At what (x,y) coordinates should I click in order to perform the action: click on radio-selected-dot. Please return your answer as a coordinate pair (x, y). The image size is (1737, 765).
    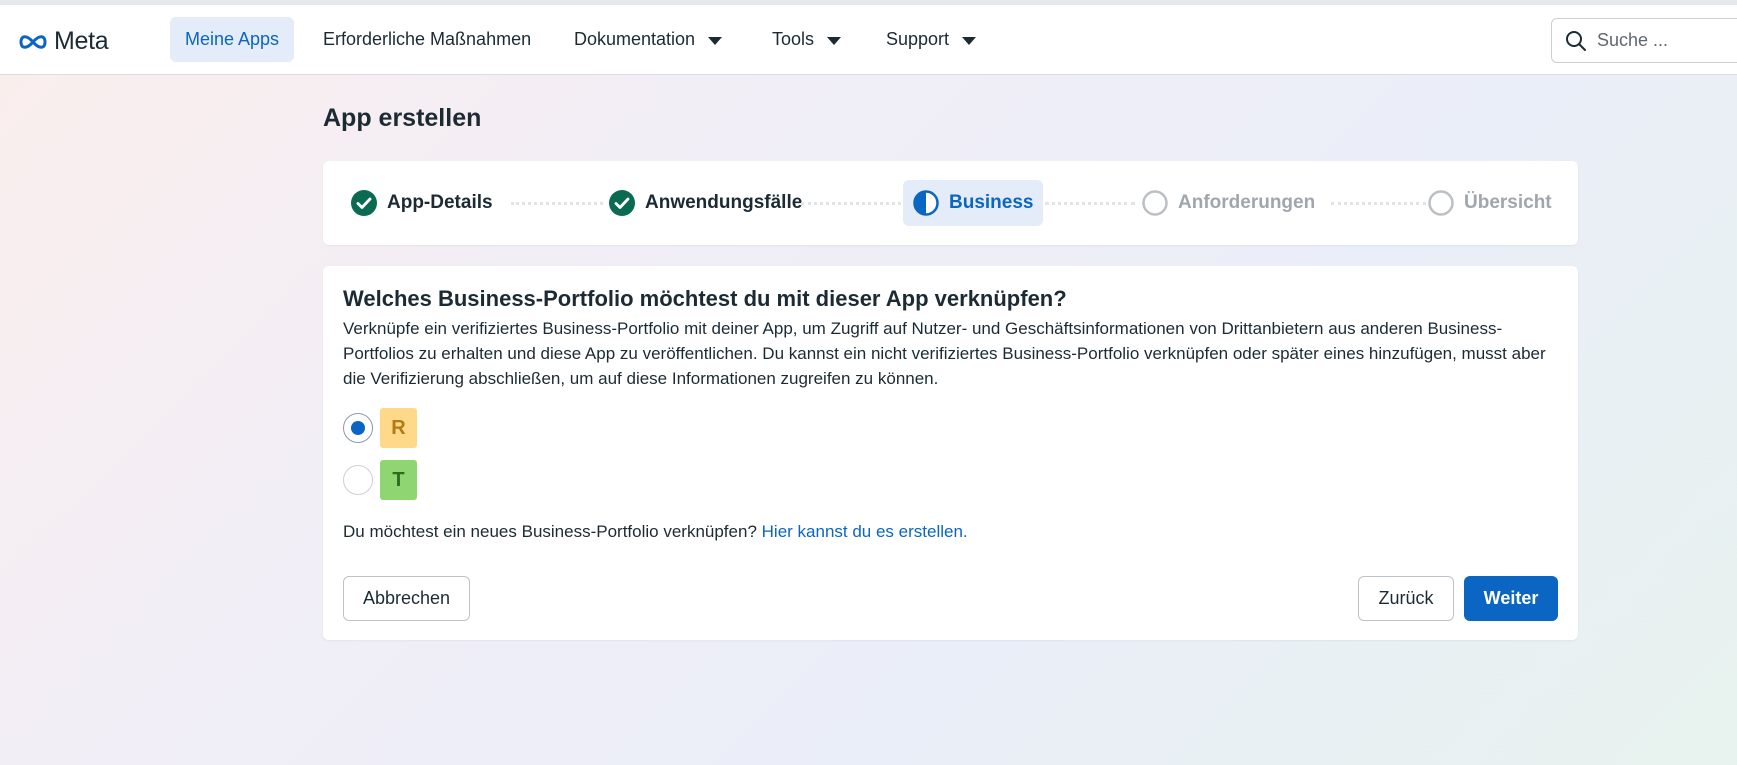
    Looking at the image, I should click on (358, 428).